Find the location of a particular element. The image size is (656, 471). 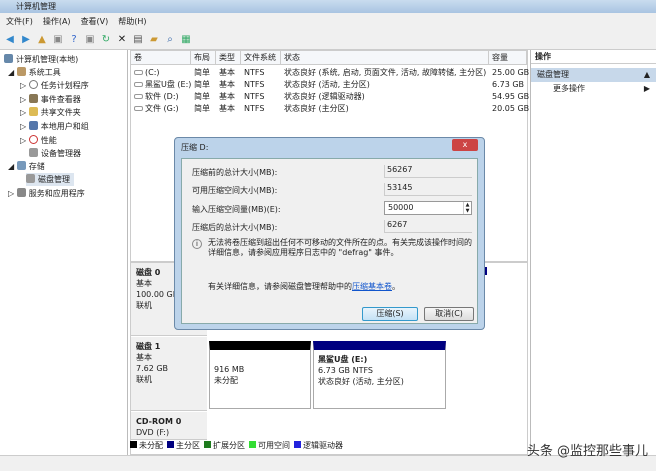

tree-item-device-manager: 设备管理器 is located at coordinates (55, 153).